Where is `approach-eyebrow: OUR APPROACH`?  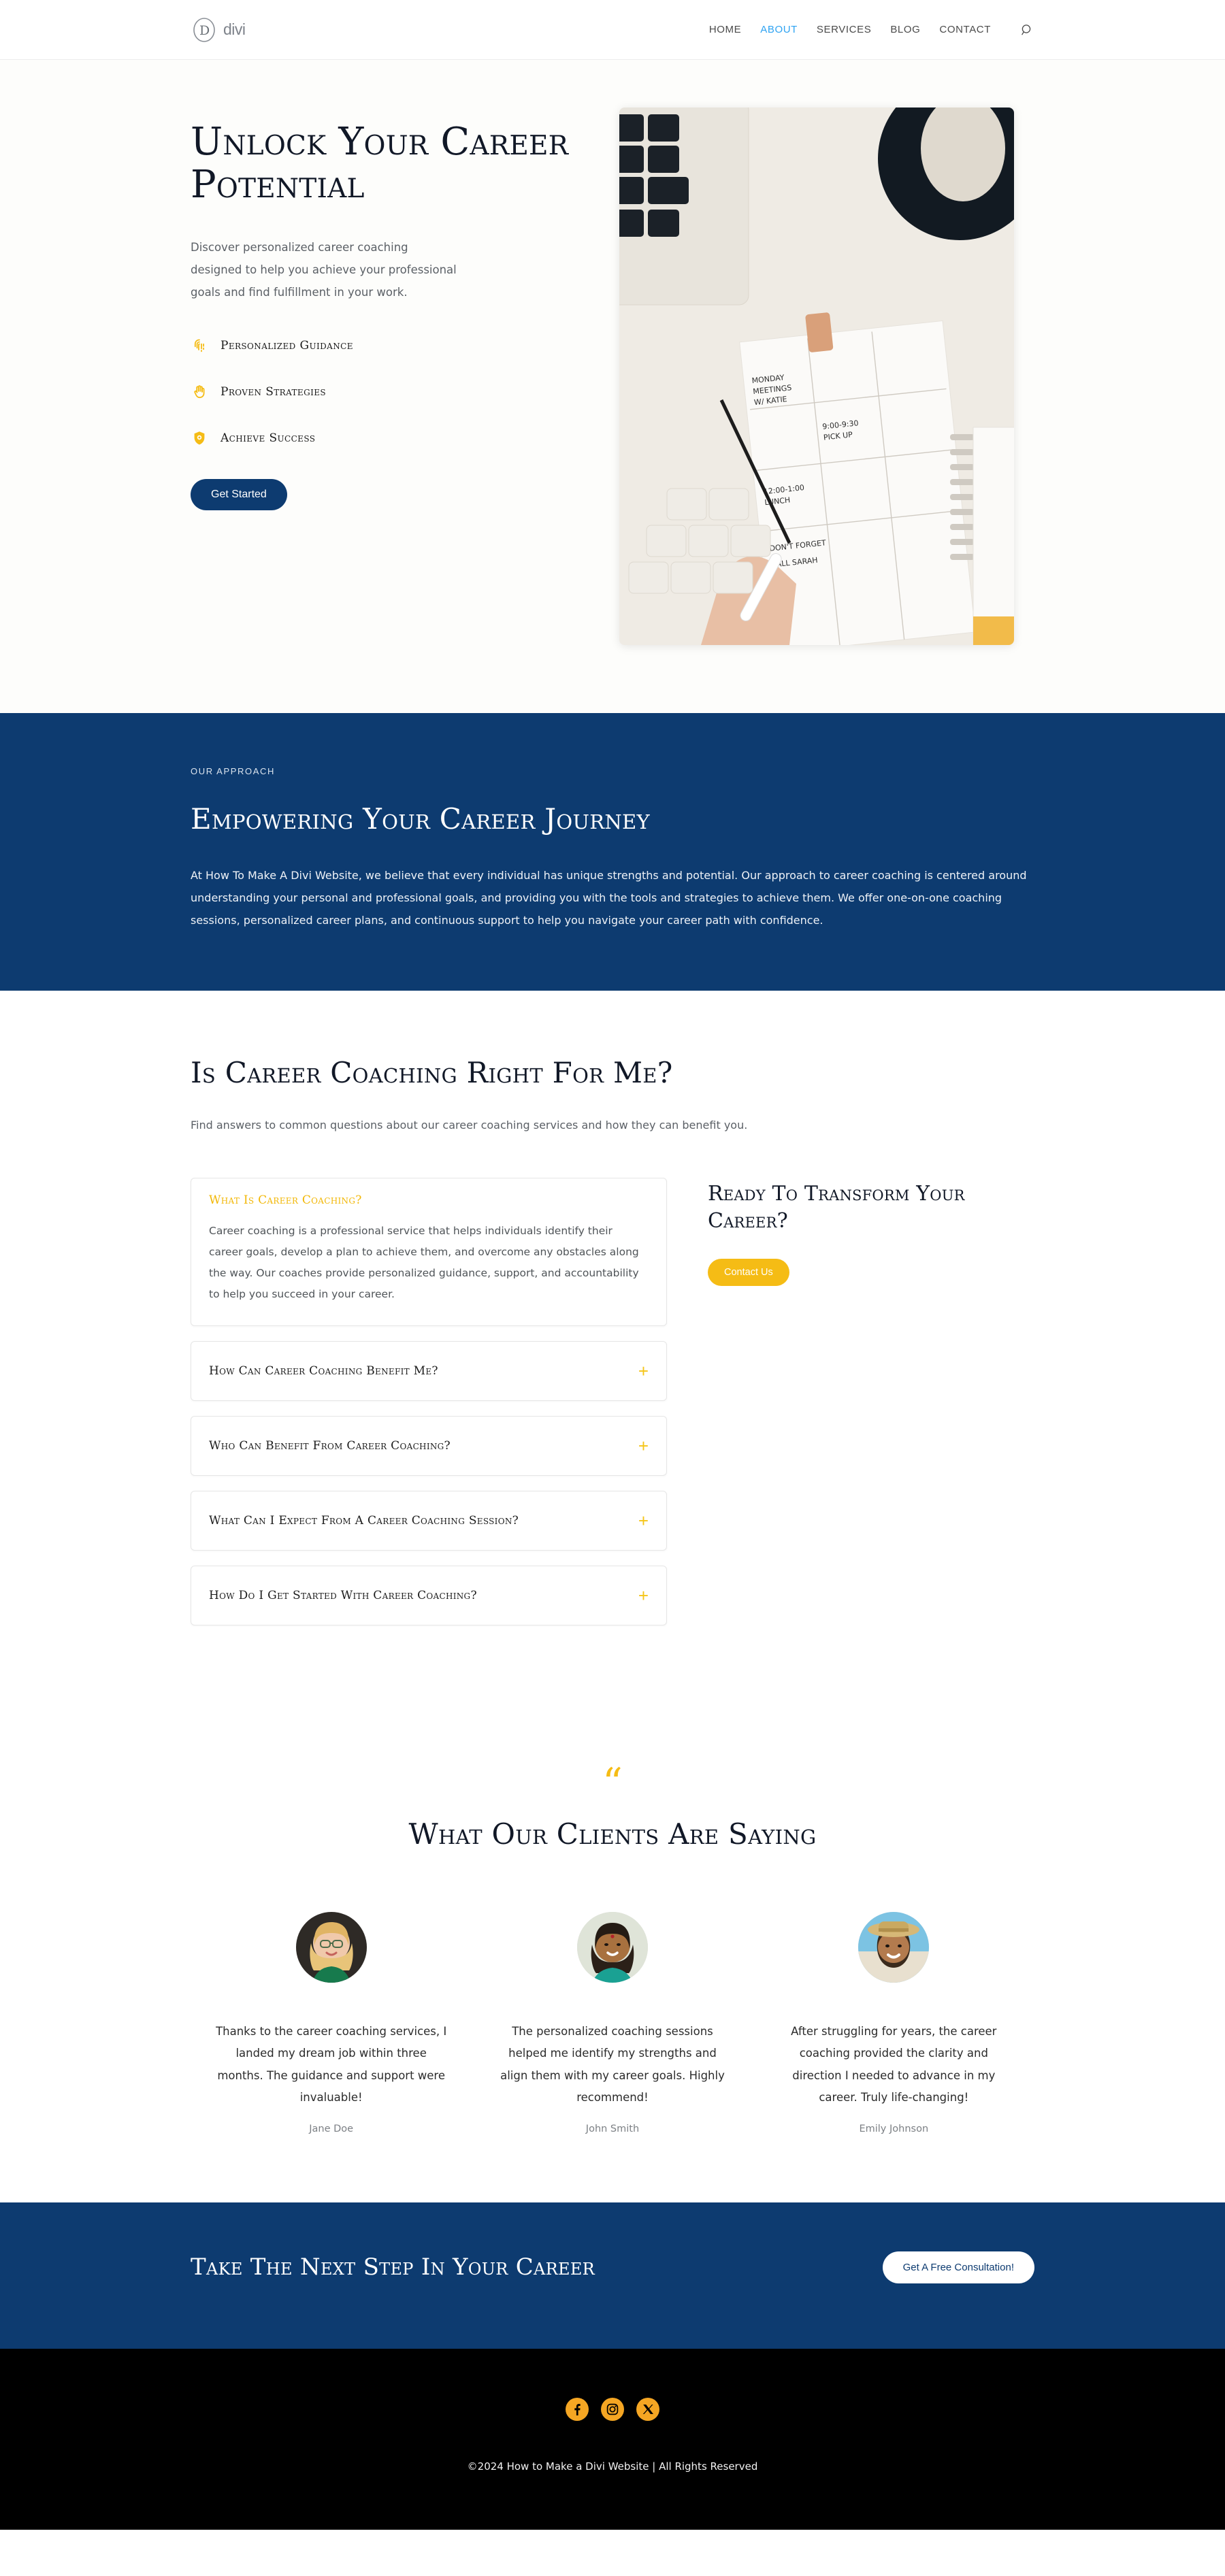 approach-eyebrow: OUR APPROACH is located at coordinates (233, 771).